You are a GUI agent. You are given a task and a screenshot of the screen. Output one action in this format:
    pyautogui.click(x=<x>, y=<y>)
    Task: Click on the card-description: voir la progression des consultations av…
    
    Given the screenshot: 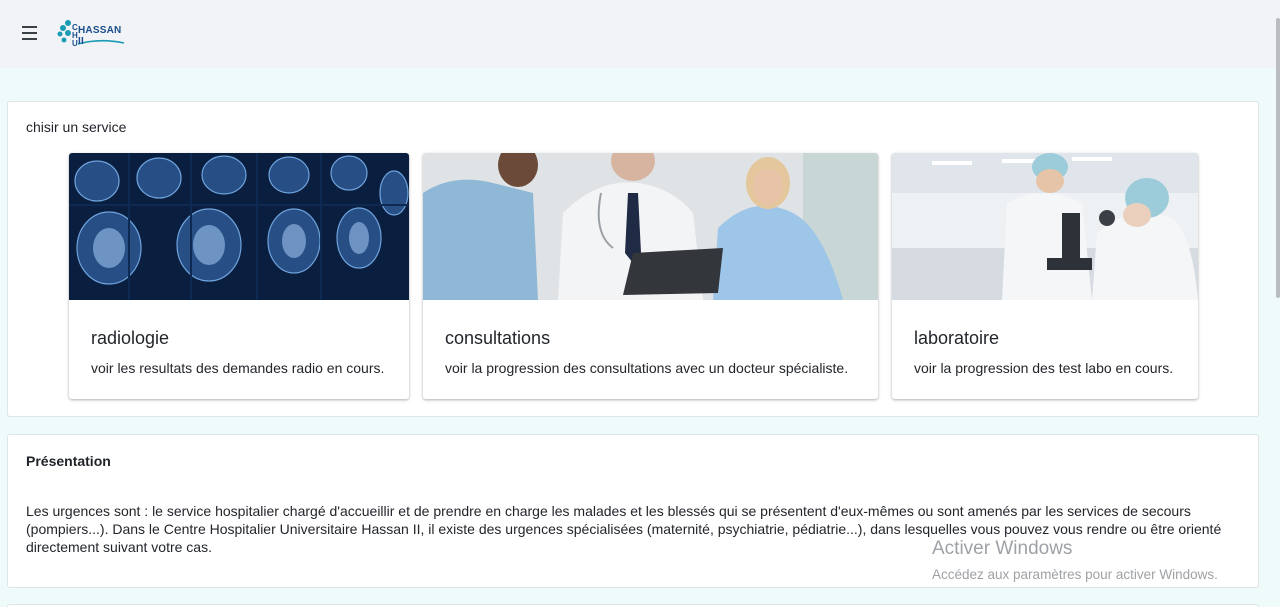 What is the action you would take?
    pyautogui.click(x=647, y=368)
    